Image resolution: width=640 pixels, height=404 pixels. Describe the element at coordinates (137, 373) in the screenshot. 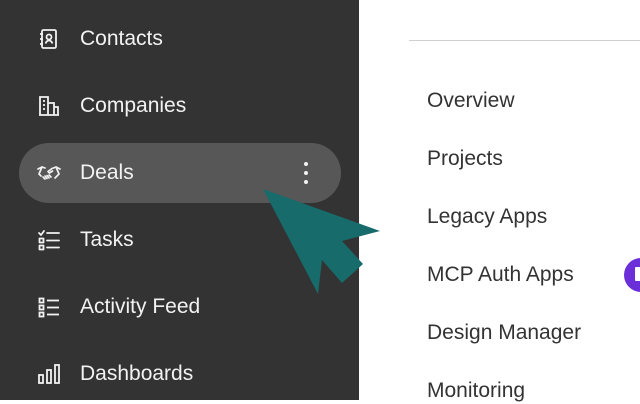

I see `sidebar-item-label: Dashboards` at that location.